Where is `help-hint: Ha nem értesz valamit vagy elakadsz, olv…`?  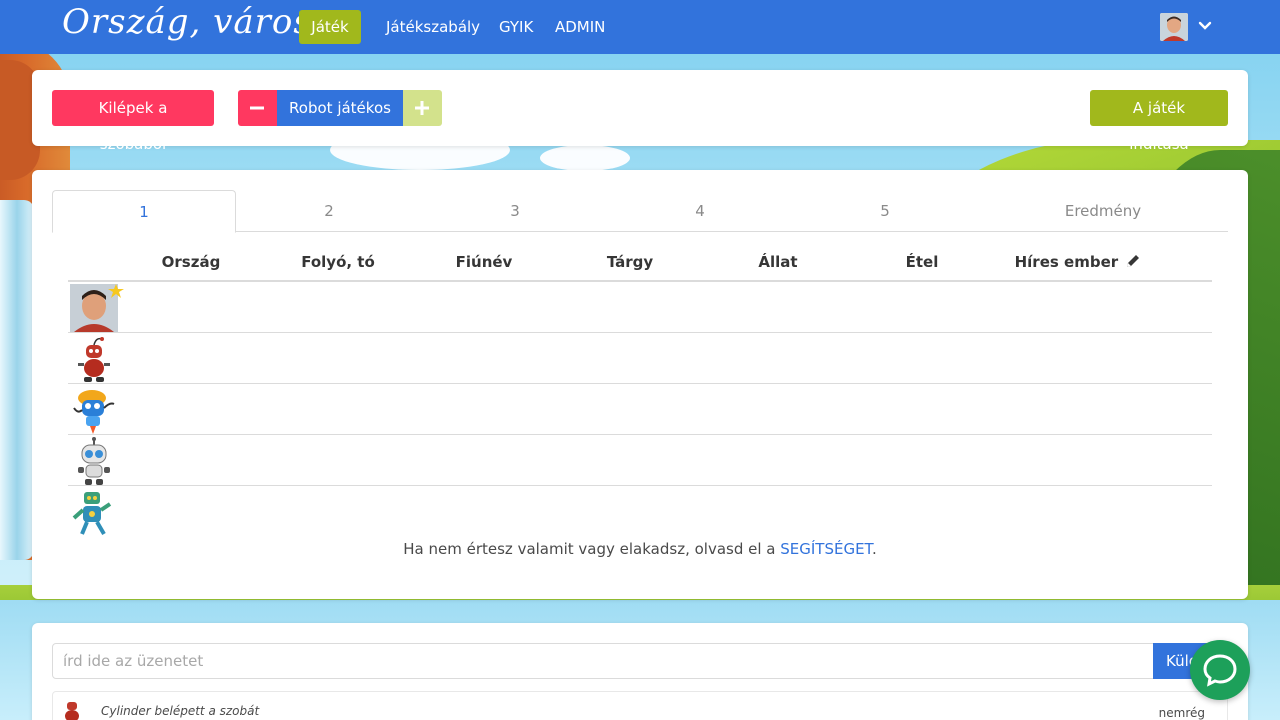
help-hint: Ha nem értesz valamit vagy elakadsz, olv… is located at coordinates (640, 549).